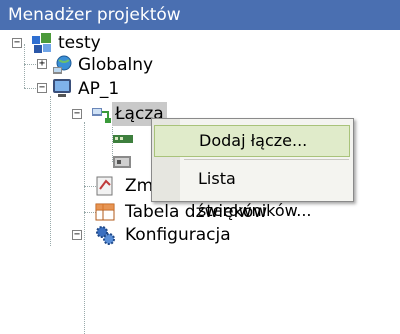  Describe the element at coordinates (200, 15) in the screenshot. I see `window-title: Menadżer projektów` at that location.